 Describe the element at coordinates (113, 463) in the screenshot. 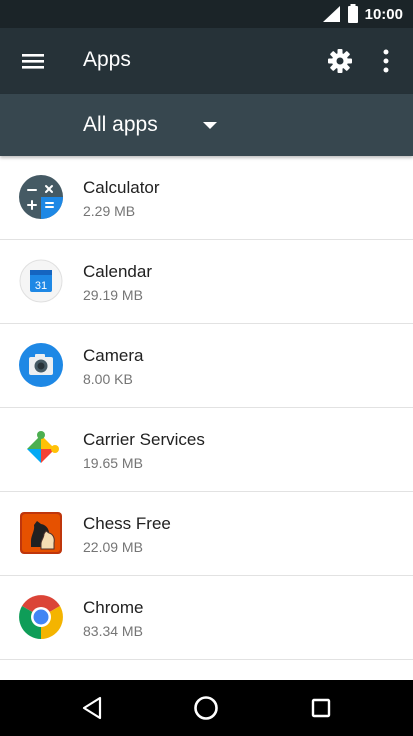

I see `app-size: 19.65 MB` at that location.